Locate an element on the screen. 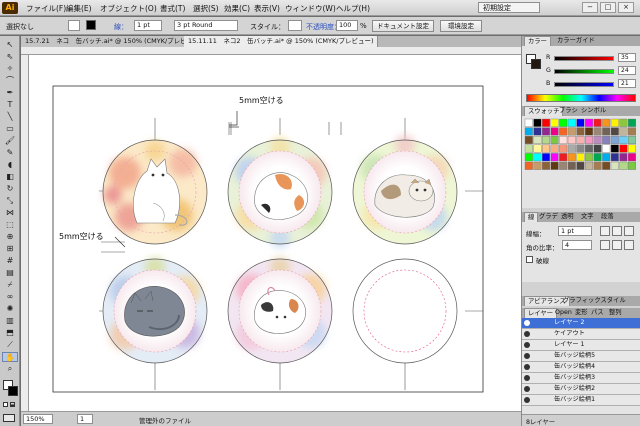 The width and height of the screenshot is (640, 426). layer-row: ケイアウト is located at coordinates (581, 334).